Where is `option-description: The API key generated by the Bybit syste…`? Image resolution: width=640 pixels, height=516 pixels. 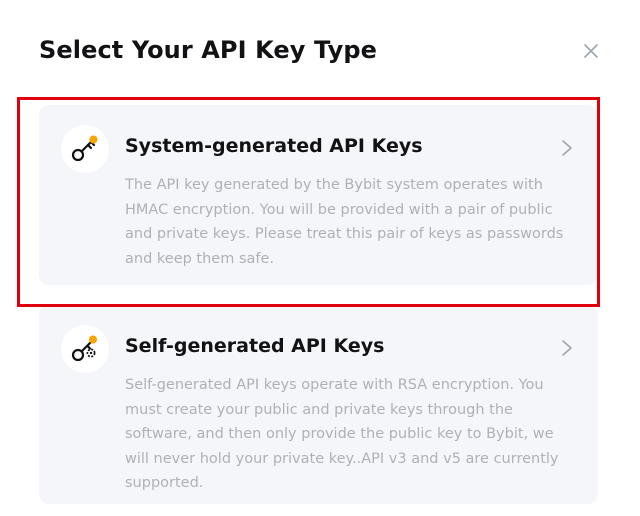
option-description: The API key generated by the Bybit syste… is located at coordinates (344, 222).